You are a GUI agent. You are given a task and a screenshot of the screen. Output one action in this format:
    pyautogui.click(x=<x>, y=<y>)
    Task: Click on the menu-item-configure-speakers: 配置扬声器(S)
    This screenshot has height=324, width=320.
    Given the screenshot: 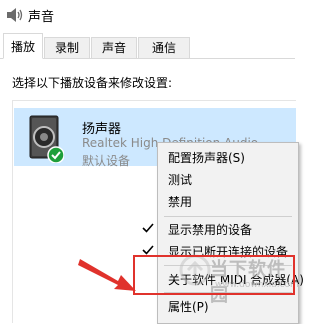 What is the action you would take?
    pyautogui.click(x=228, y=158)
    